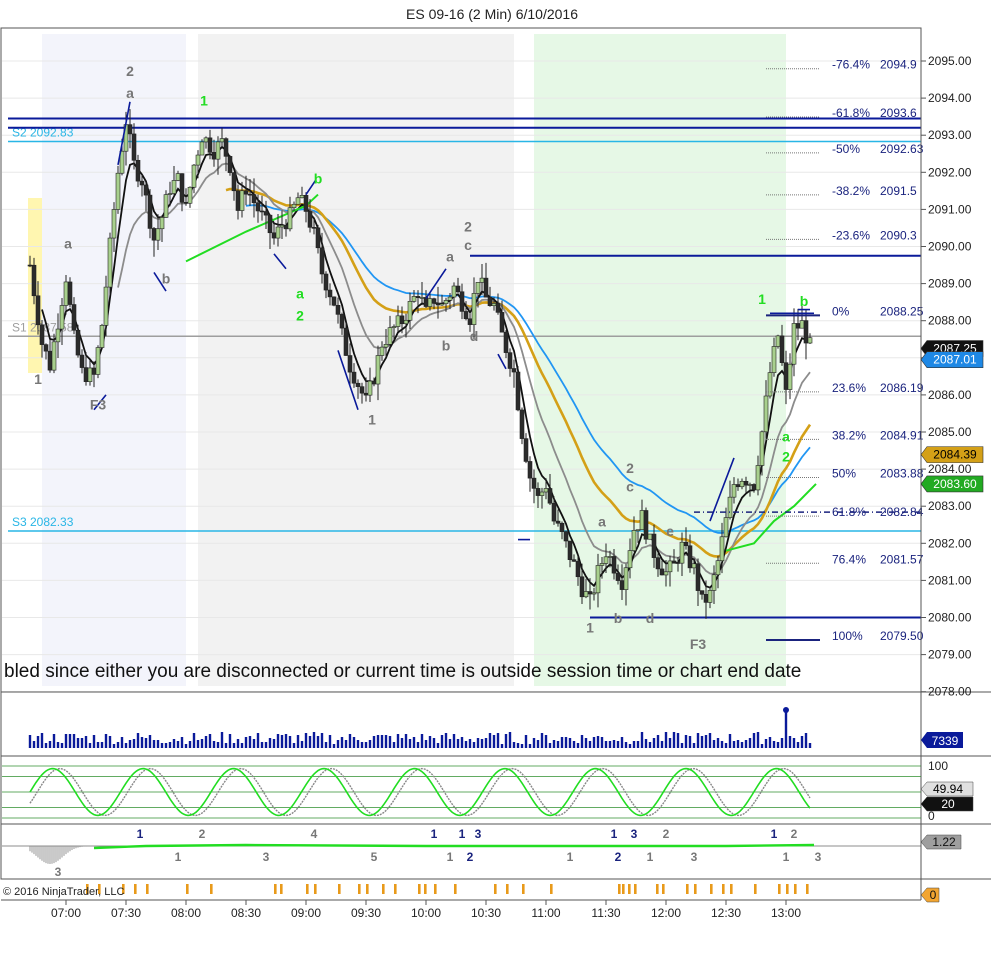 Image resolution: width=991 pixels, height=954 pixels. I want to click on stoch-tick: 100, so click(938, 766).